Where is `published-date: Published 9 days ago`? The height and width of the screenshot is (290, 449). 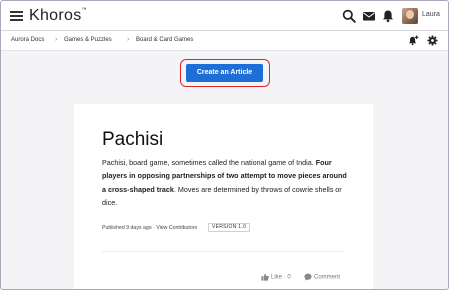
published-date: Published 9 days ago is located at coordinates (127, 228).